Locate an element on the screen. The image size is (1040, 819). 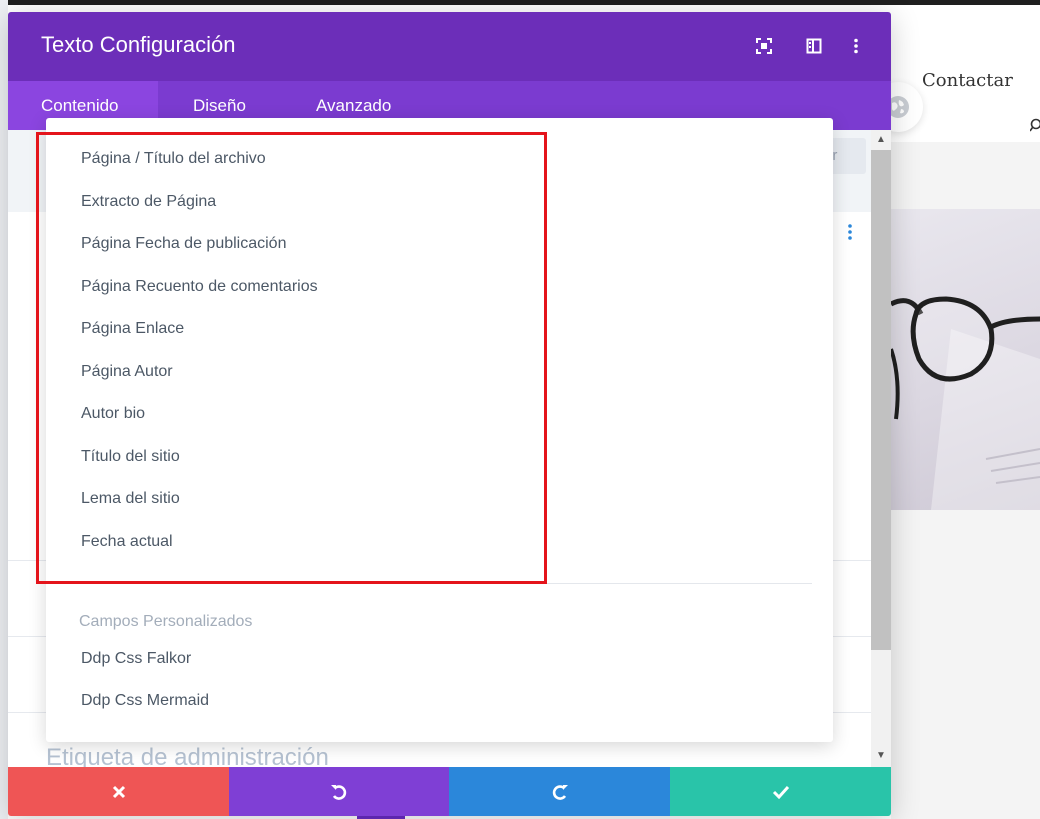
nav-link-contactar: Contactar is located at coordinates (967, 80).